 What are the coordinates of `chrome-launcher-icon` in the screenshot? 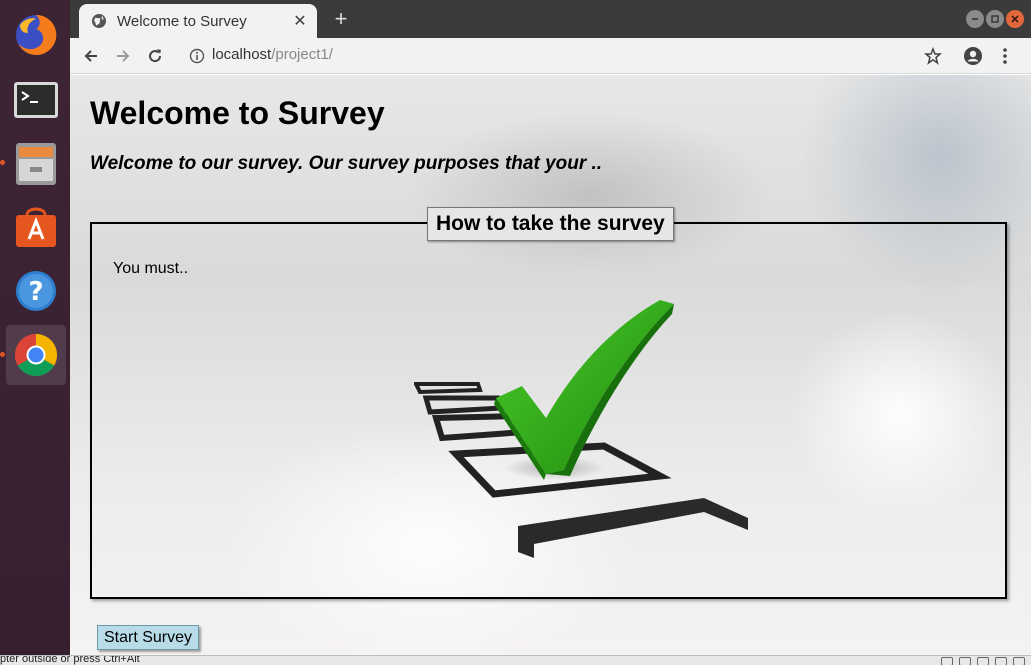 It's located at (36, 355).